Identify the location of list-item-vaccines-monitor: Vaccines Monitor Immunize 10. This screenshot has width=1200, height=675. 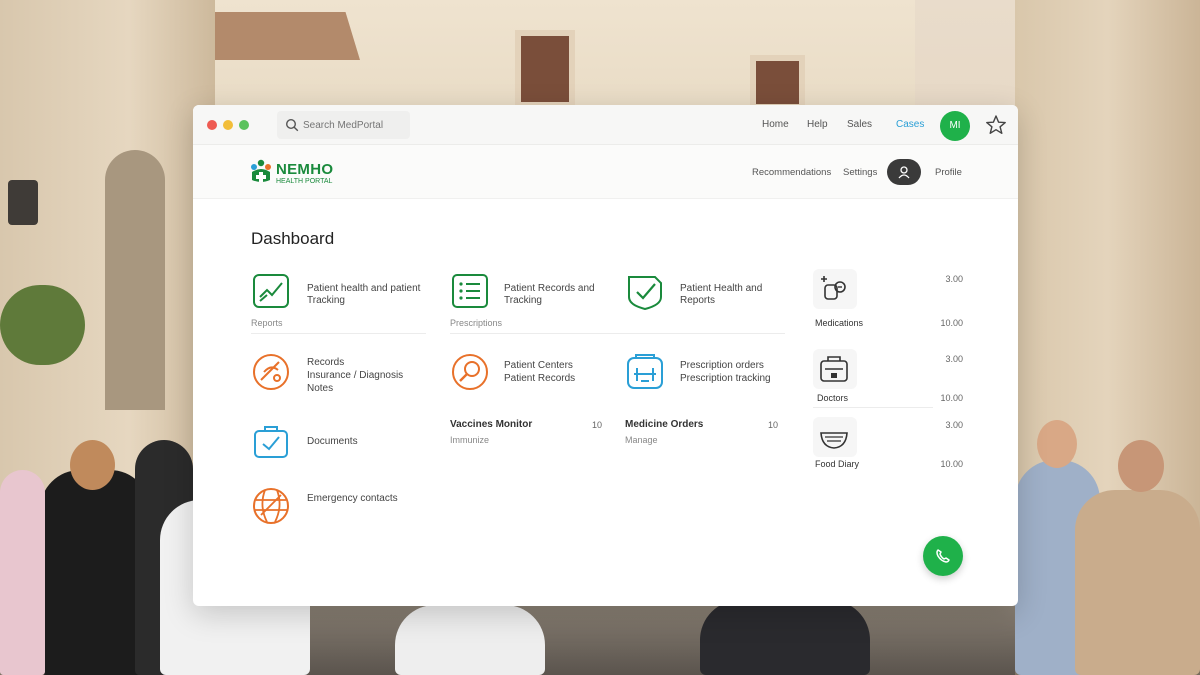
(530, 432).